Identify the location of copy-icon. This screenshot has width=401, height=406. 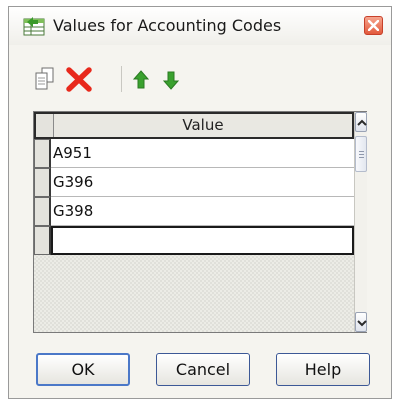
(44, 78).